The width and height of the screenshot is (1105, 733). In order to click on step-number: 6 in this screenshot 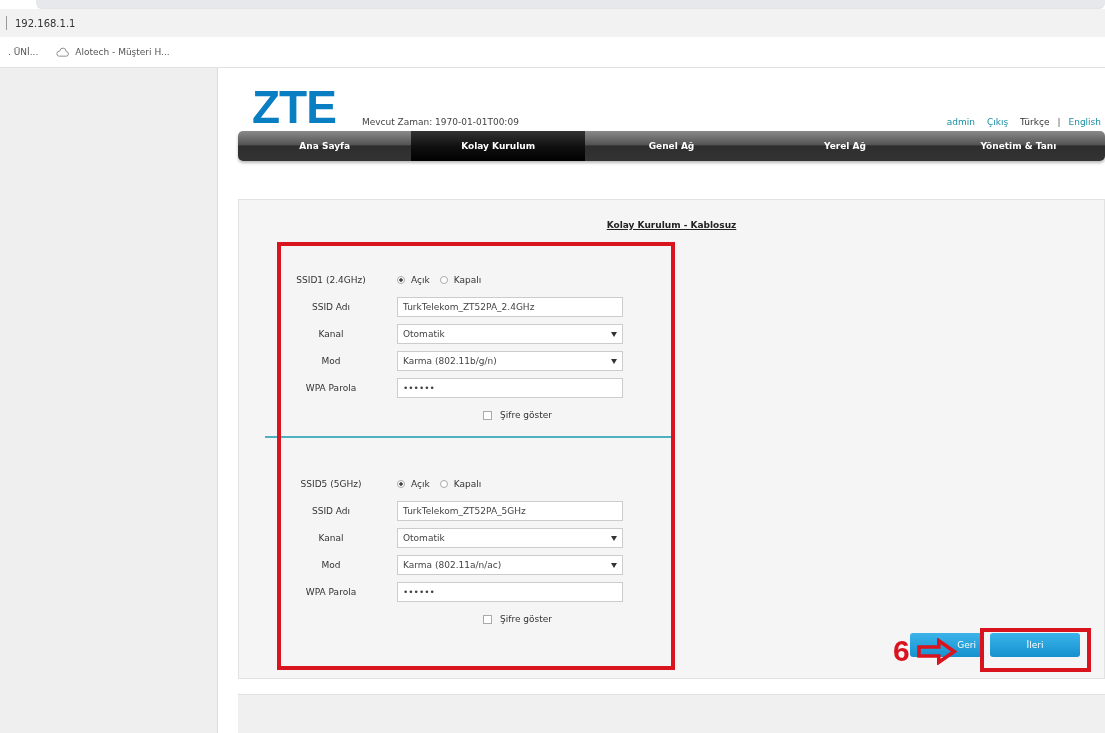, I will do `click(901, 651)`.